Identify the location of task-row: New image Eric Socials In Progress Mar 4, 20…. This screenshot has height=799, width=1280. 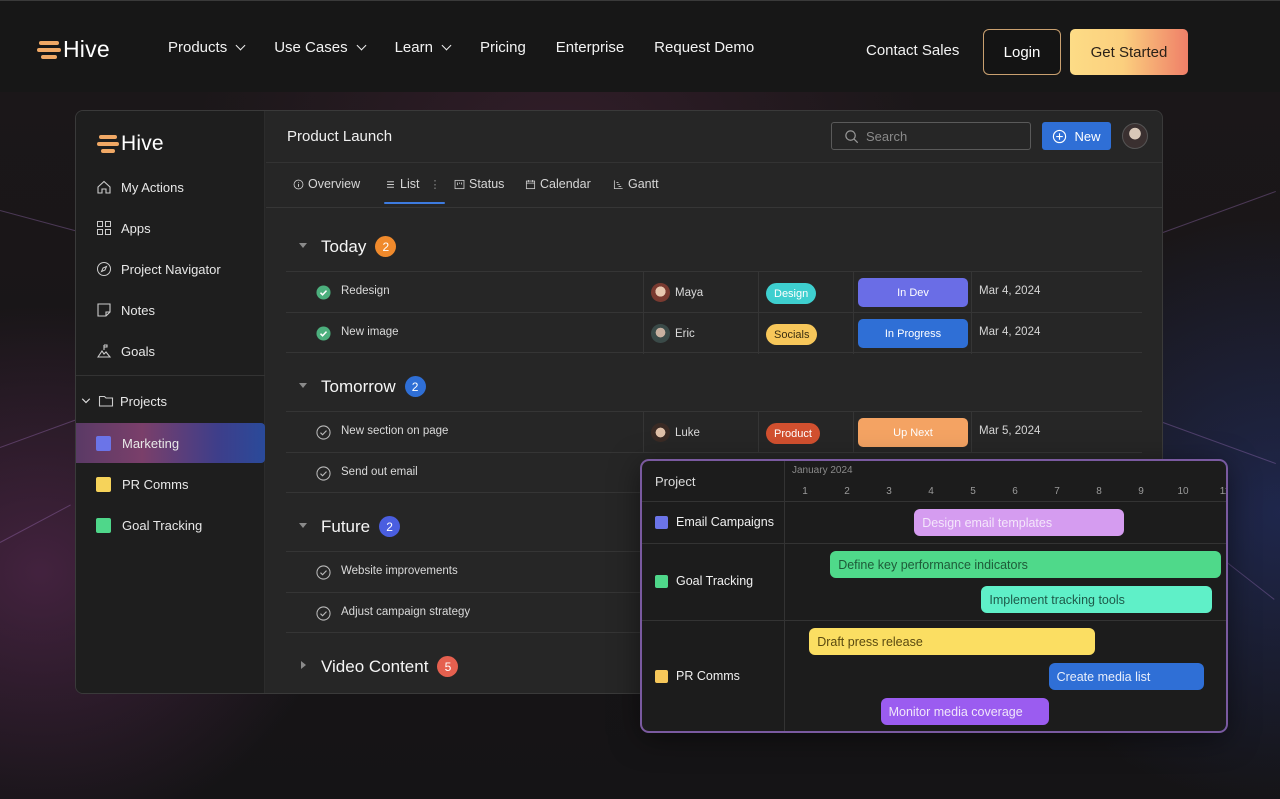
(714, 333).